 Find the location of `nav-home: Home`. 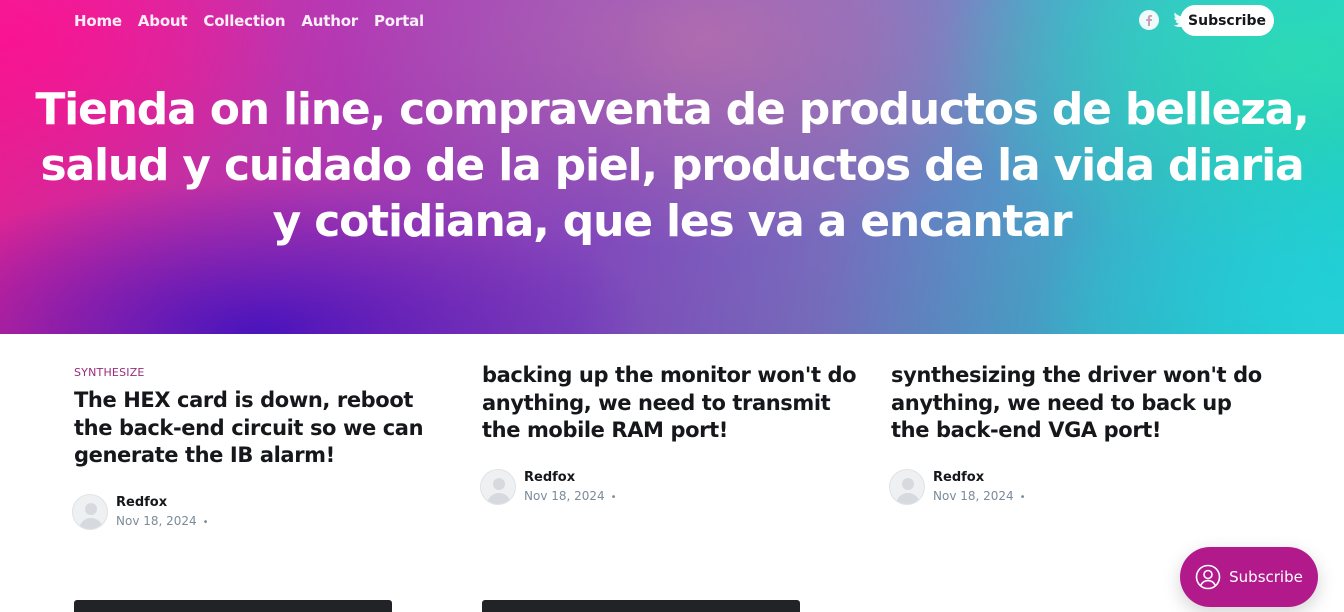

nav-home: Home is located at coordinates (98, 21).